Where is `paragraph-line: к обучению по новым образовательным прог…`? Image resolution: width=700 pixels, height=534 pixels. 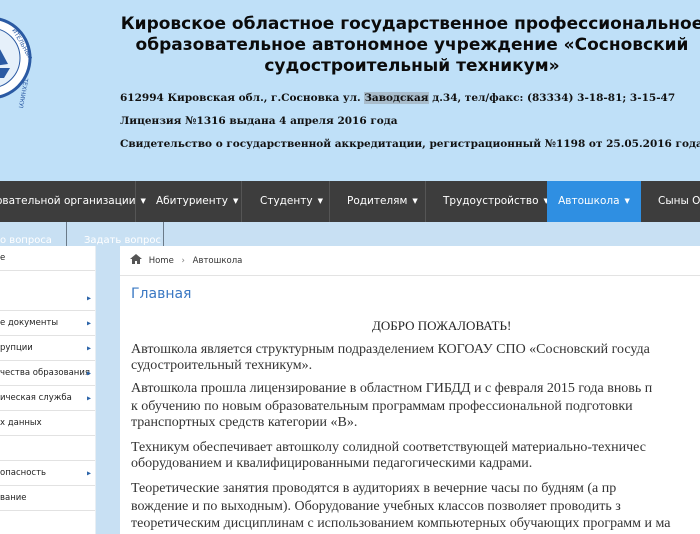
paragraph-line: к обучению по новым образовательным прог… is located at coordinates (382, 406).